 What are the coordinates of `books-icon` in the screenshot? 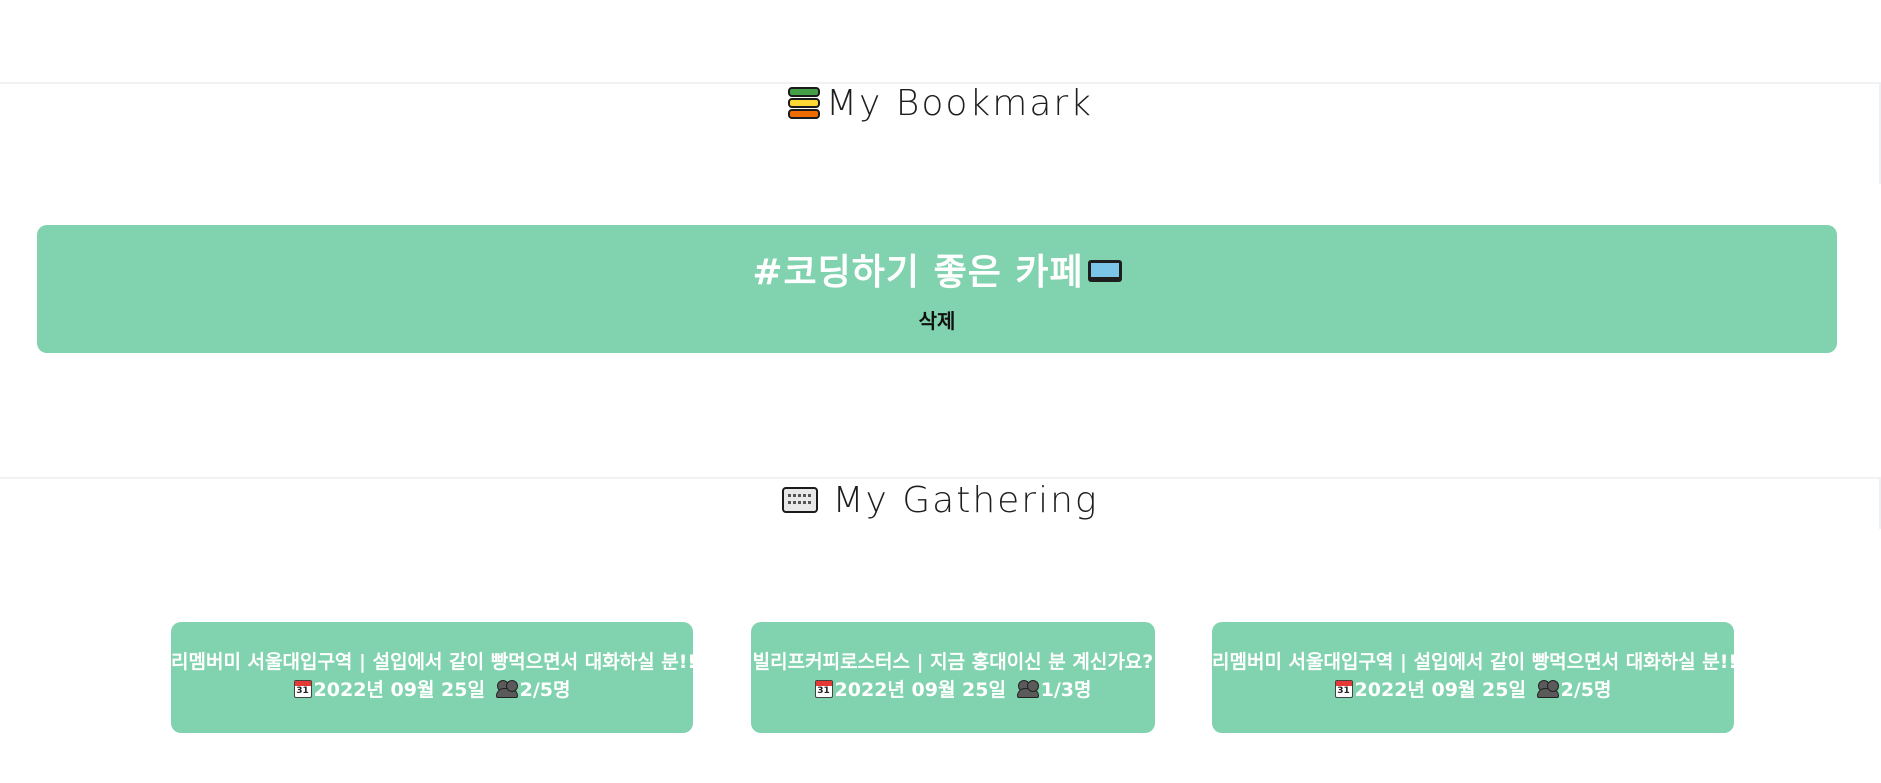 It's located at (804, 103).